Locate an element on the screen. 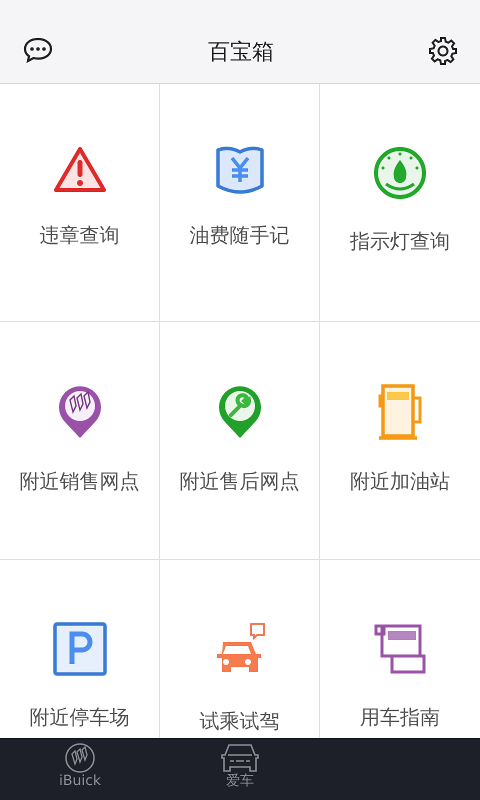  scroll-icon is located at coordinates (400, 649).